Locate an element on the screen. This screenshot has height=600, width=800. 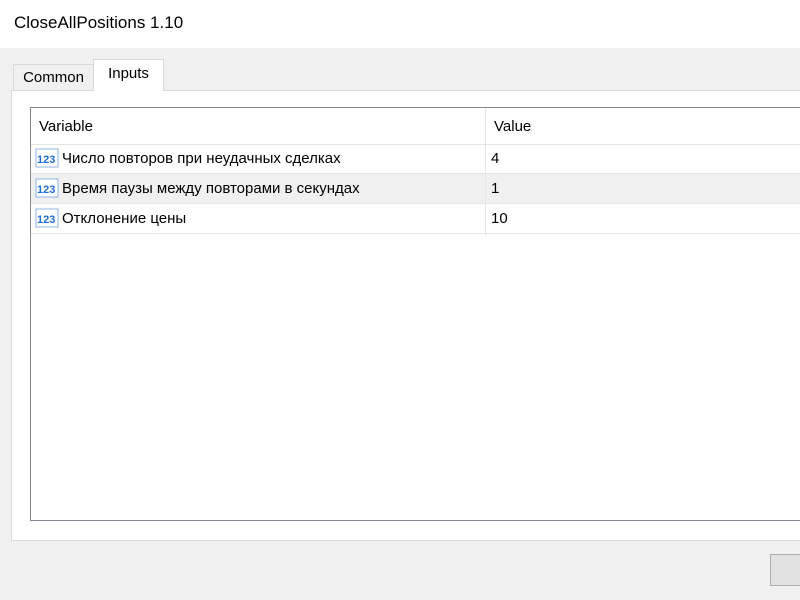
variable-value: 1 is located at coordinates (495, 188).